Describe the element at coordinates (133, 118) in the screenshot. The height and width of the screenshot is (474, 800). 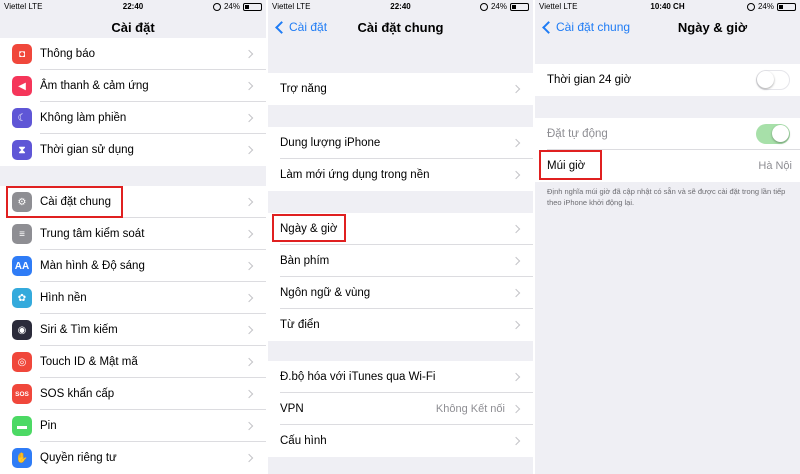
I see `settings-item: ☾ Không làm phiền` at that location.